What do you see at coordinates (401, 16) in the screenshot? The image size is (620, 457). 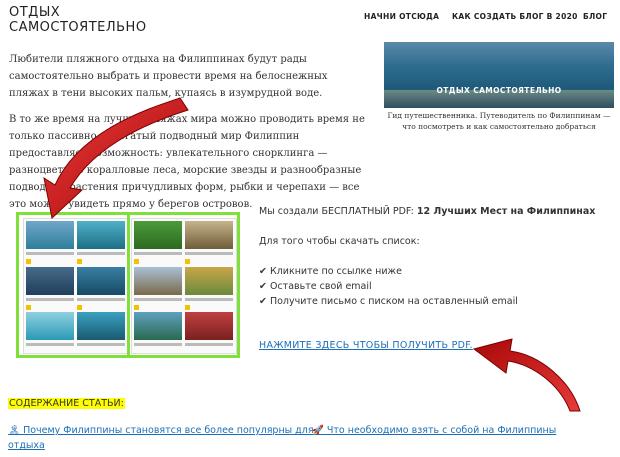 I see `nav-start-here: НАЧНИ ОТСЮДА` at bounding box center [401, 16].